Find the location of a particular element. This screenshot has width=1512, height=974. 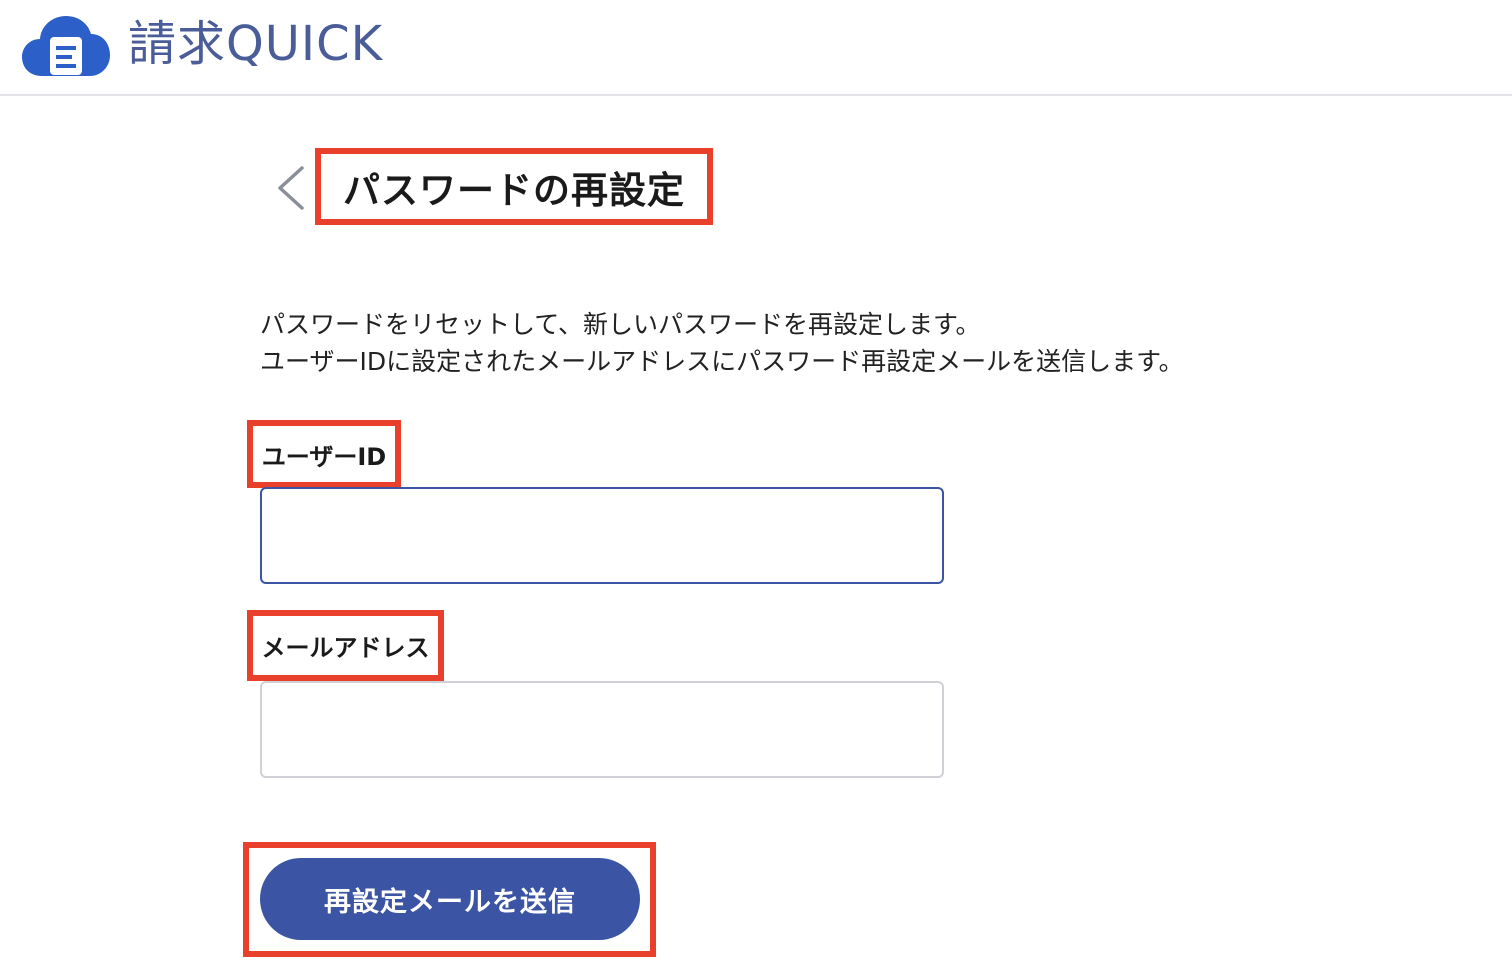

chevron-left-icon is located at coordinates (290, 188).